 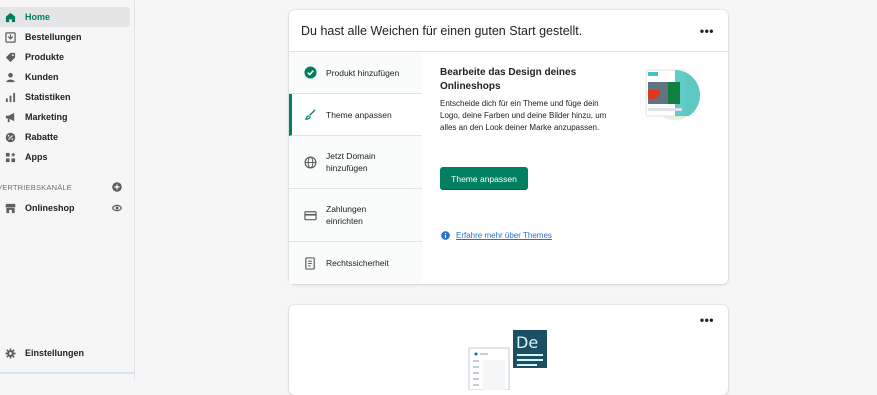 I want to click on bar-chart-icon, so click(x=10, y=97).